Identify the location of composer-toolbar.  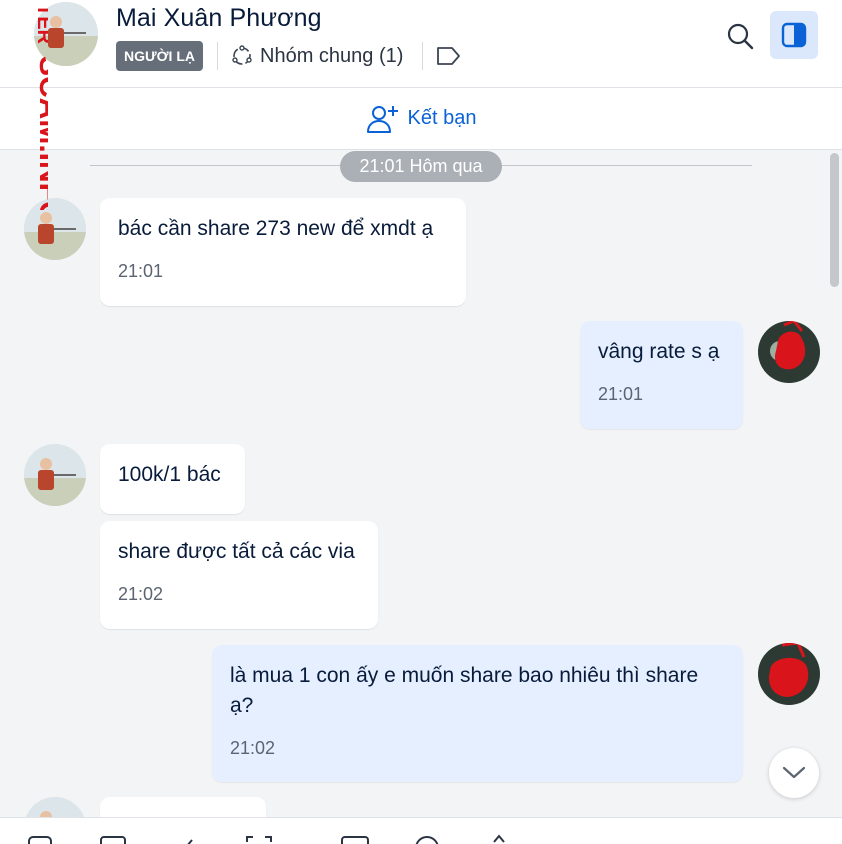
(421, 830).